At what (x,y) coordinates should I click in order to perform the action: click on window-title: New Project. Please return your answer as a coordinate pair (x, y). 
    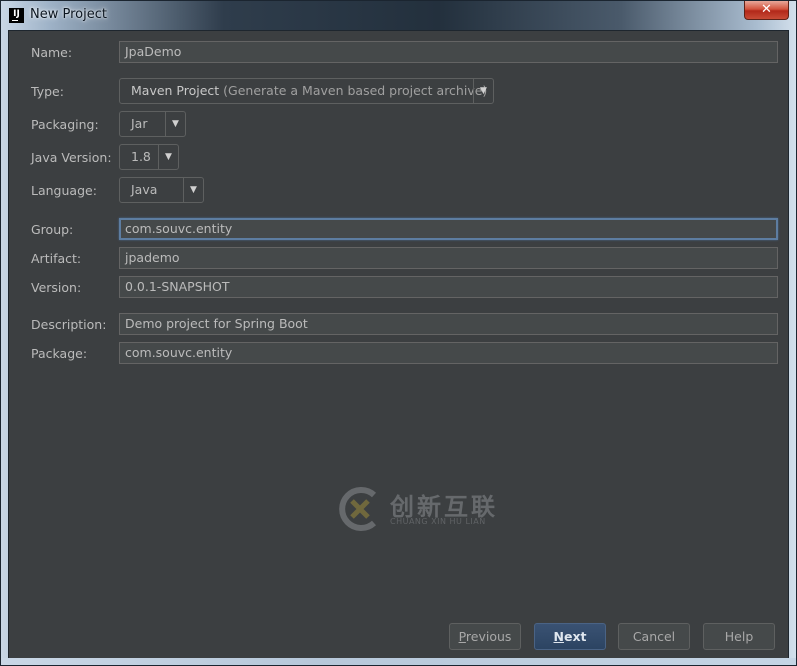
    Looking at the image, I should click on (68, 14).